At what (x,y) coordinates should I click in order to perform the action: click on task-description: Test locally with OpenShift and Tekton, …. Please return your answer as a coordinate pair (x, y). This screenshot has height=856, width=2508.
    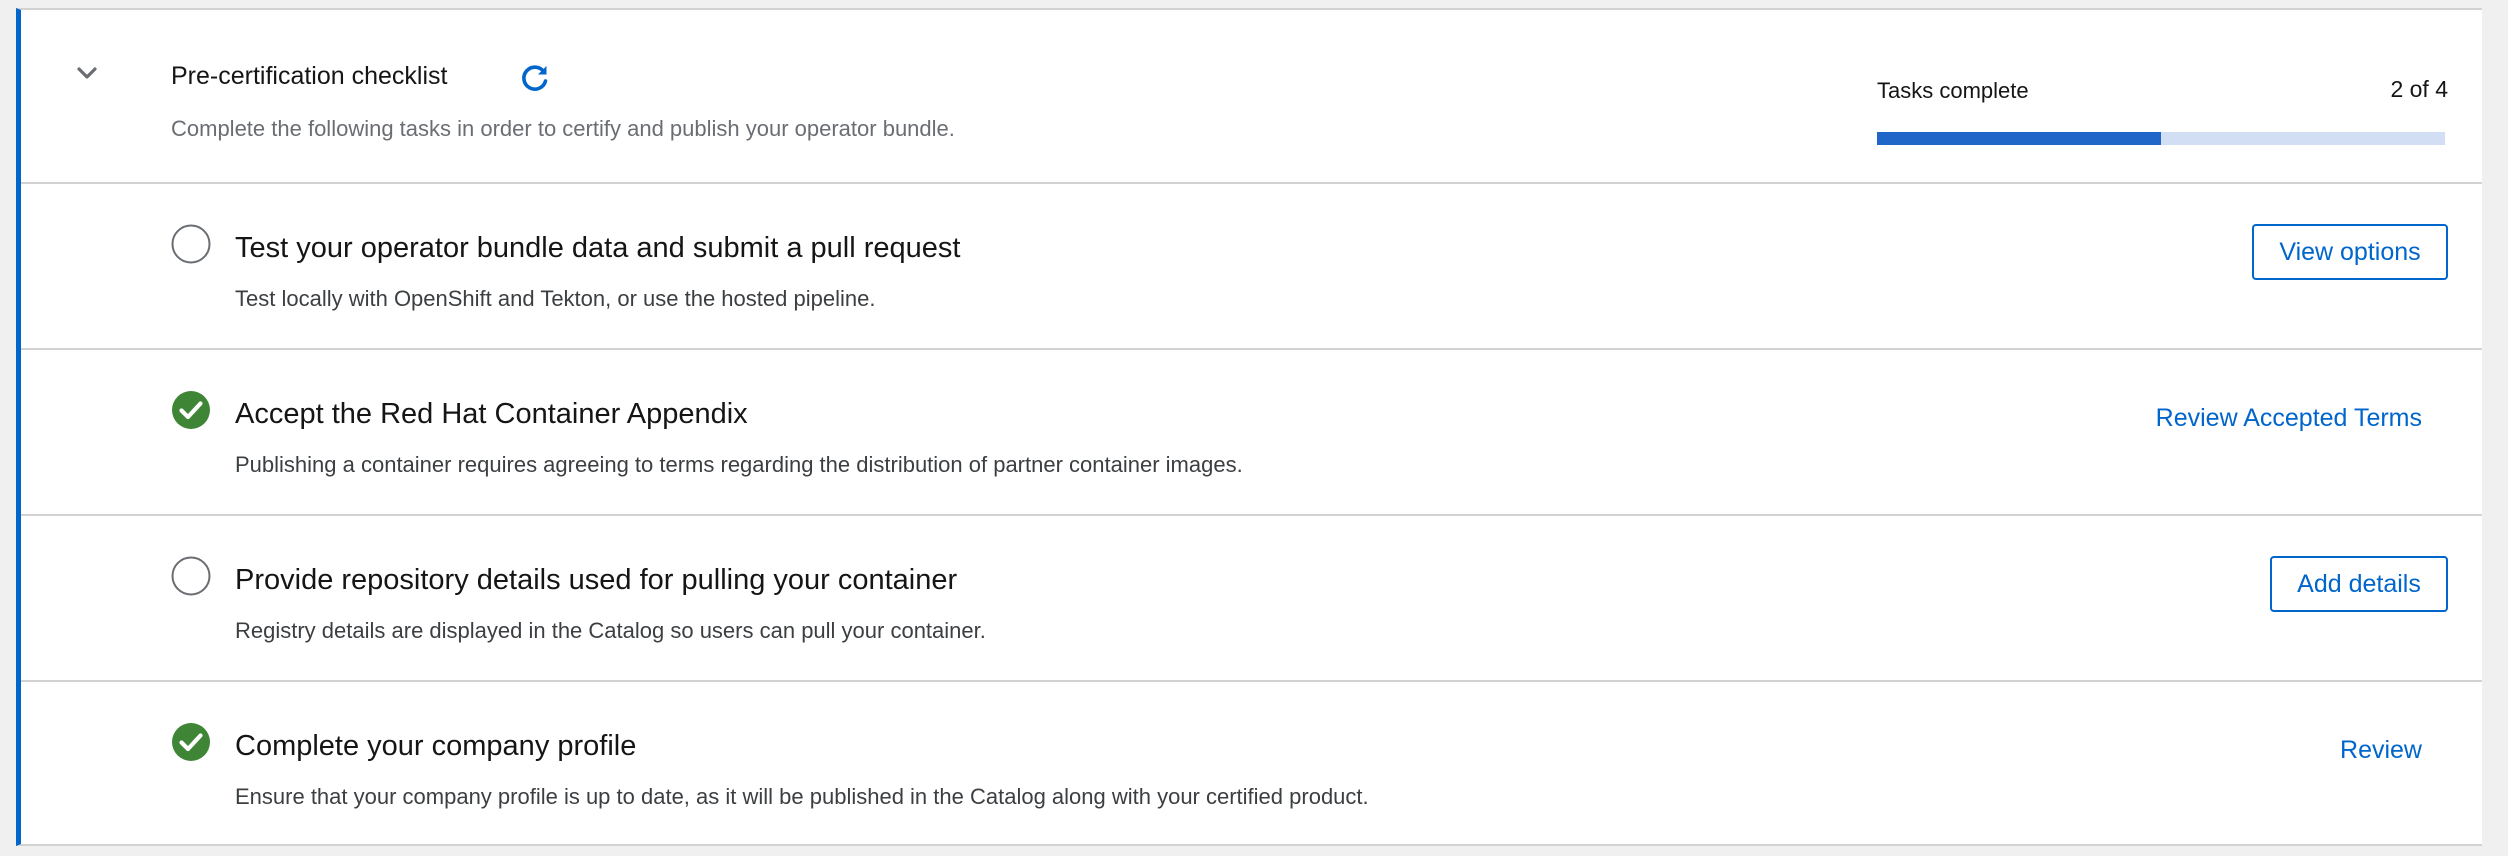
    Looking at the image, I should click on (555, 298).